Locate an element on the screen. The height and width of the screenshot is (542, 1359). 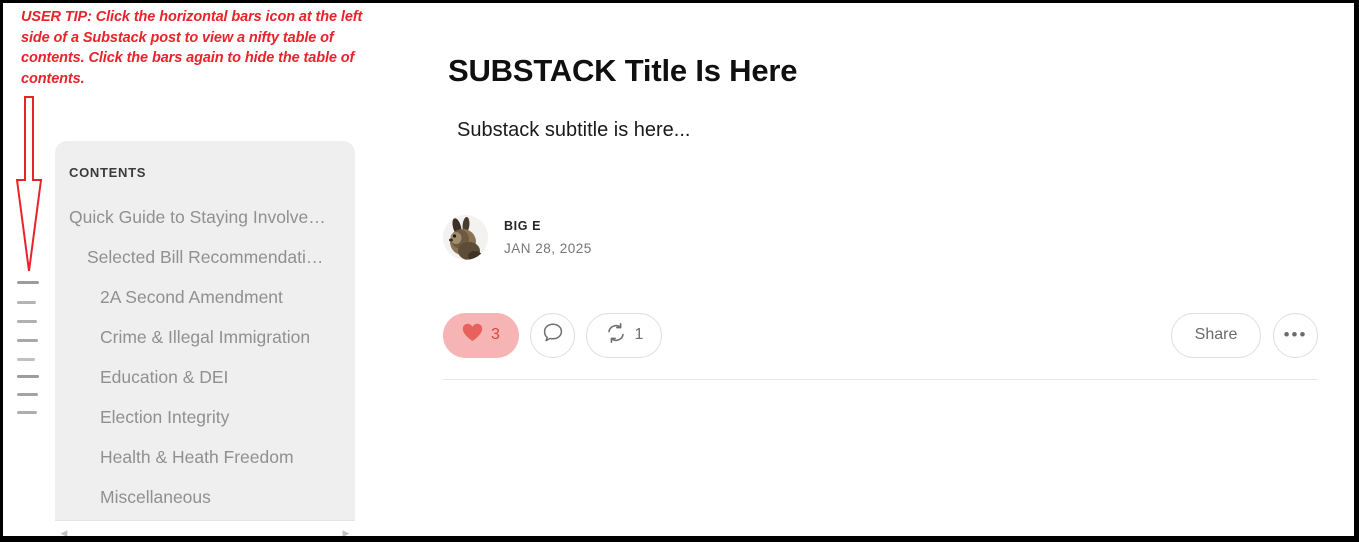
byline-text: BIG E JAN 28, 2025 is located at coordinates (548, 237).